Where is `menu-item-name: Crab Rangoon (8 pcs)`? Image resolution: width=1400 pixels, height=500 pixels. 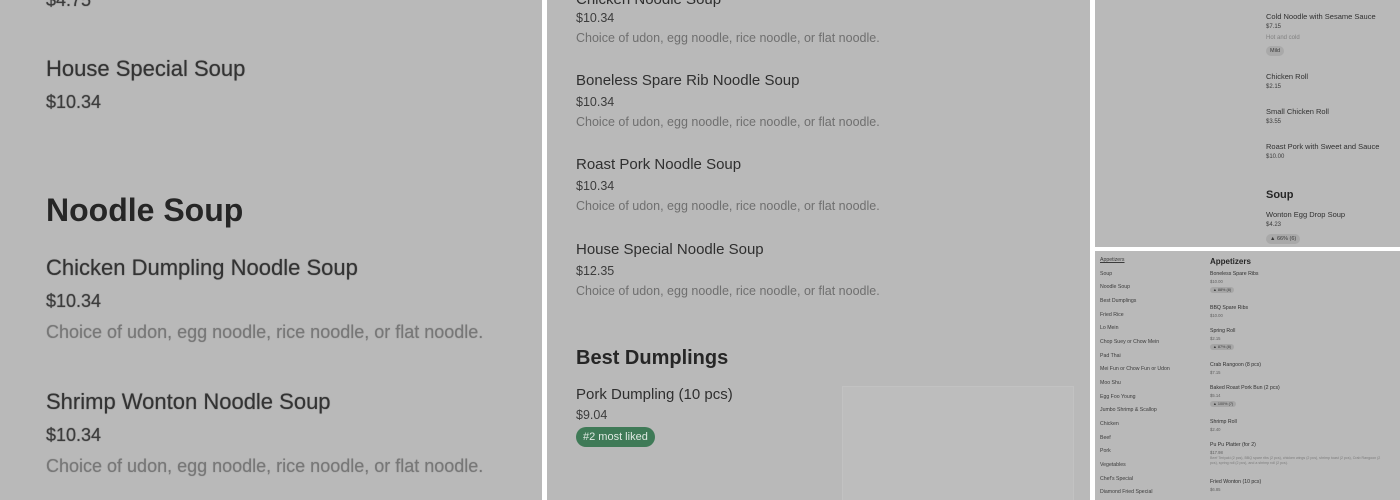
menu-item-name: Crab Rangoon (8 pcs) is located at coordinates (1235, 365).